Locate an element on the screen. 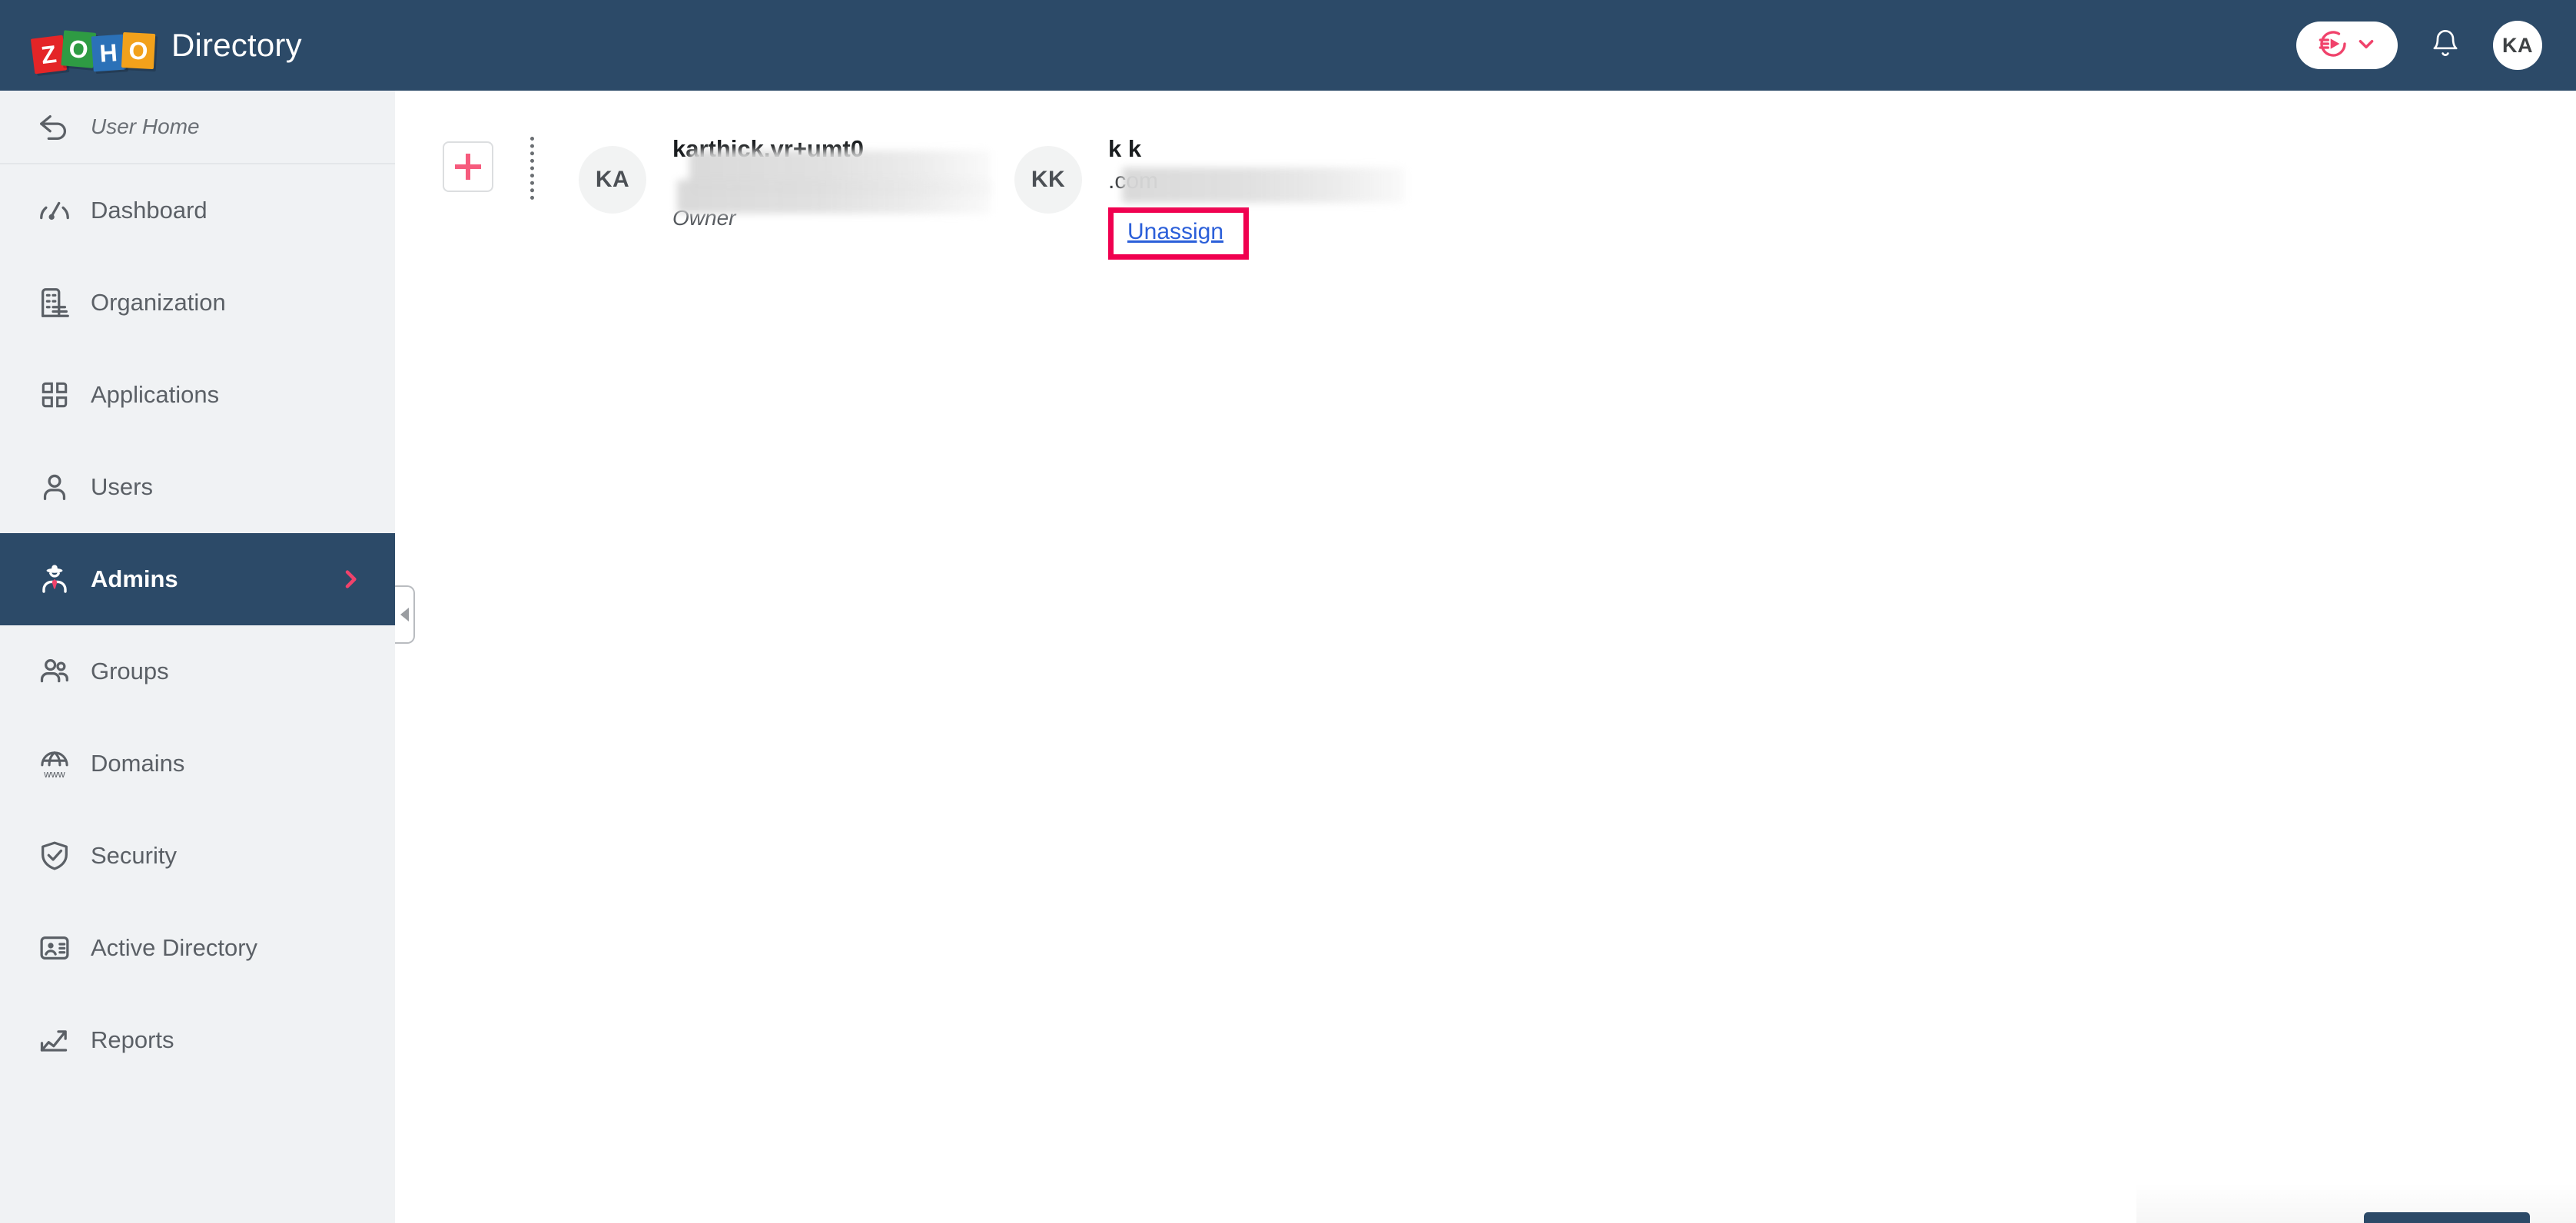 Image resolution: width=2576 pixels, height=1223 pixels. back-arrow-icon is located at coordinates (54, 127).